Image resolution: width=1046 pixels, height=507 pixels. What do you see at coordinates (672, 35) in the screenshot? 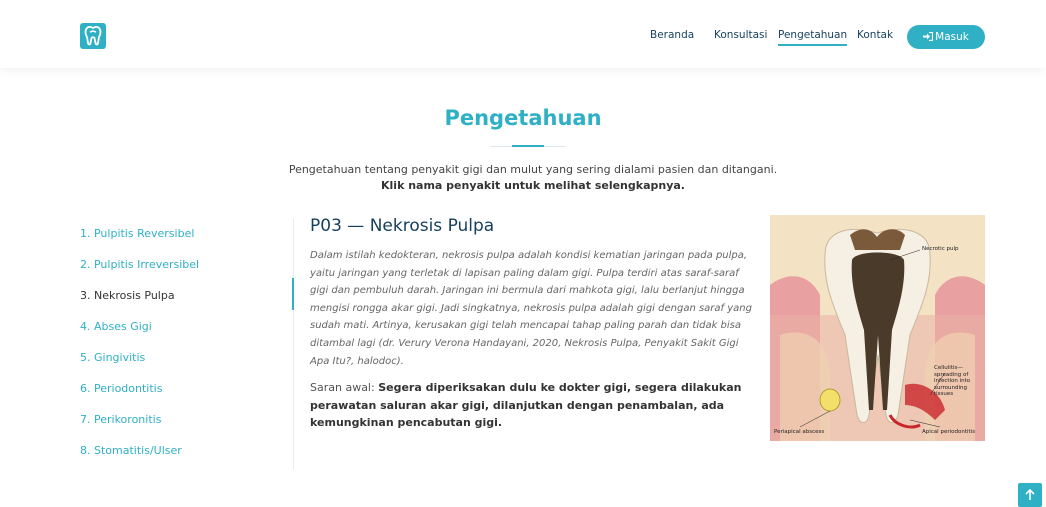
I see `nav-beranda: Beranda` at bounding box center [672, 35].